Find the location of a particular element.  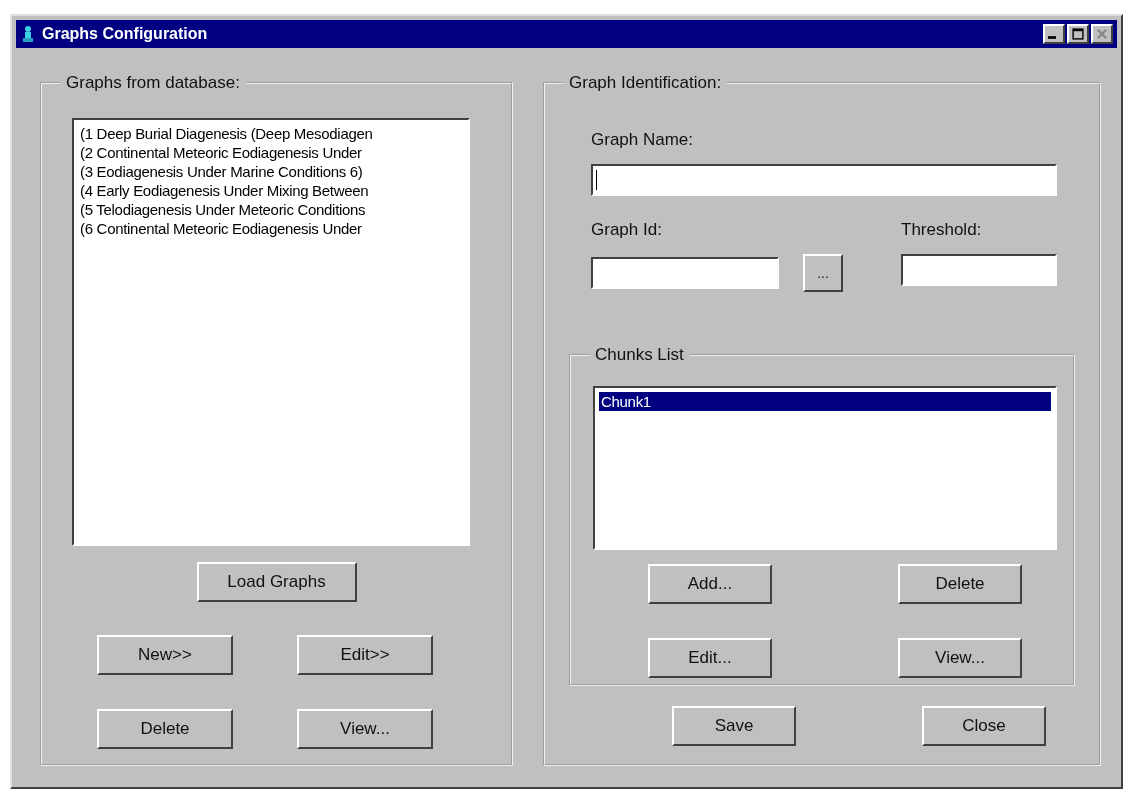

minimize-button is located at coordinates (1054, 34).